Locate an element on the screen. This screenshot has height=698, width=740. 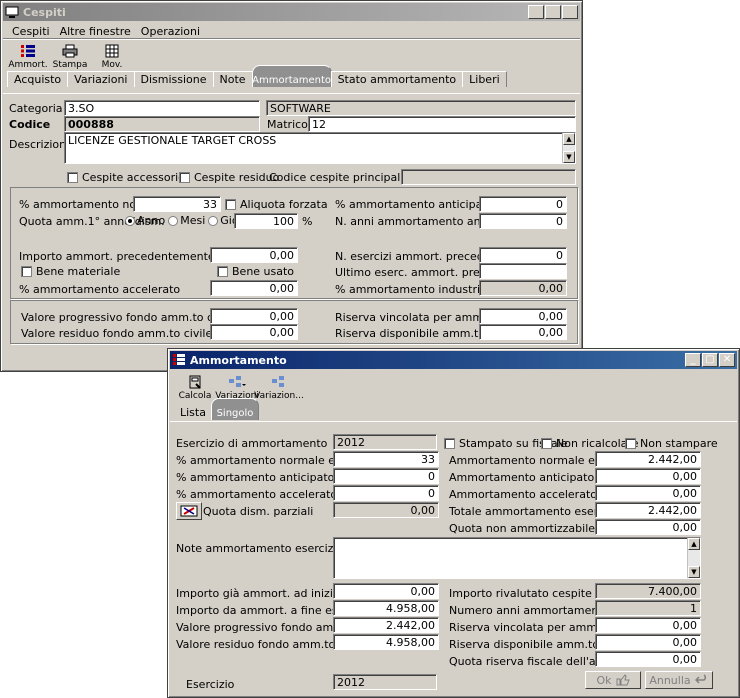
non-ricalcolare-checkbox: Non ricalcolare is located at coordinates (589, 443).